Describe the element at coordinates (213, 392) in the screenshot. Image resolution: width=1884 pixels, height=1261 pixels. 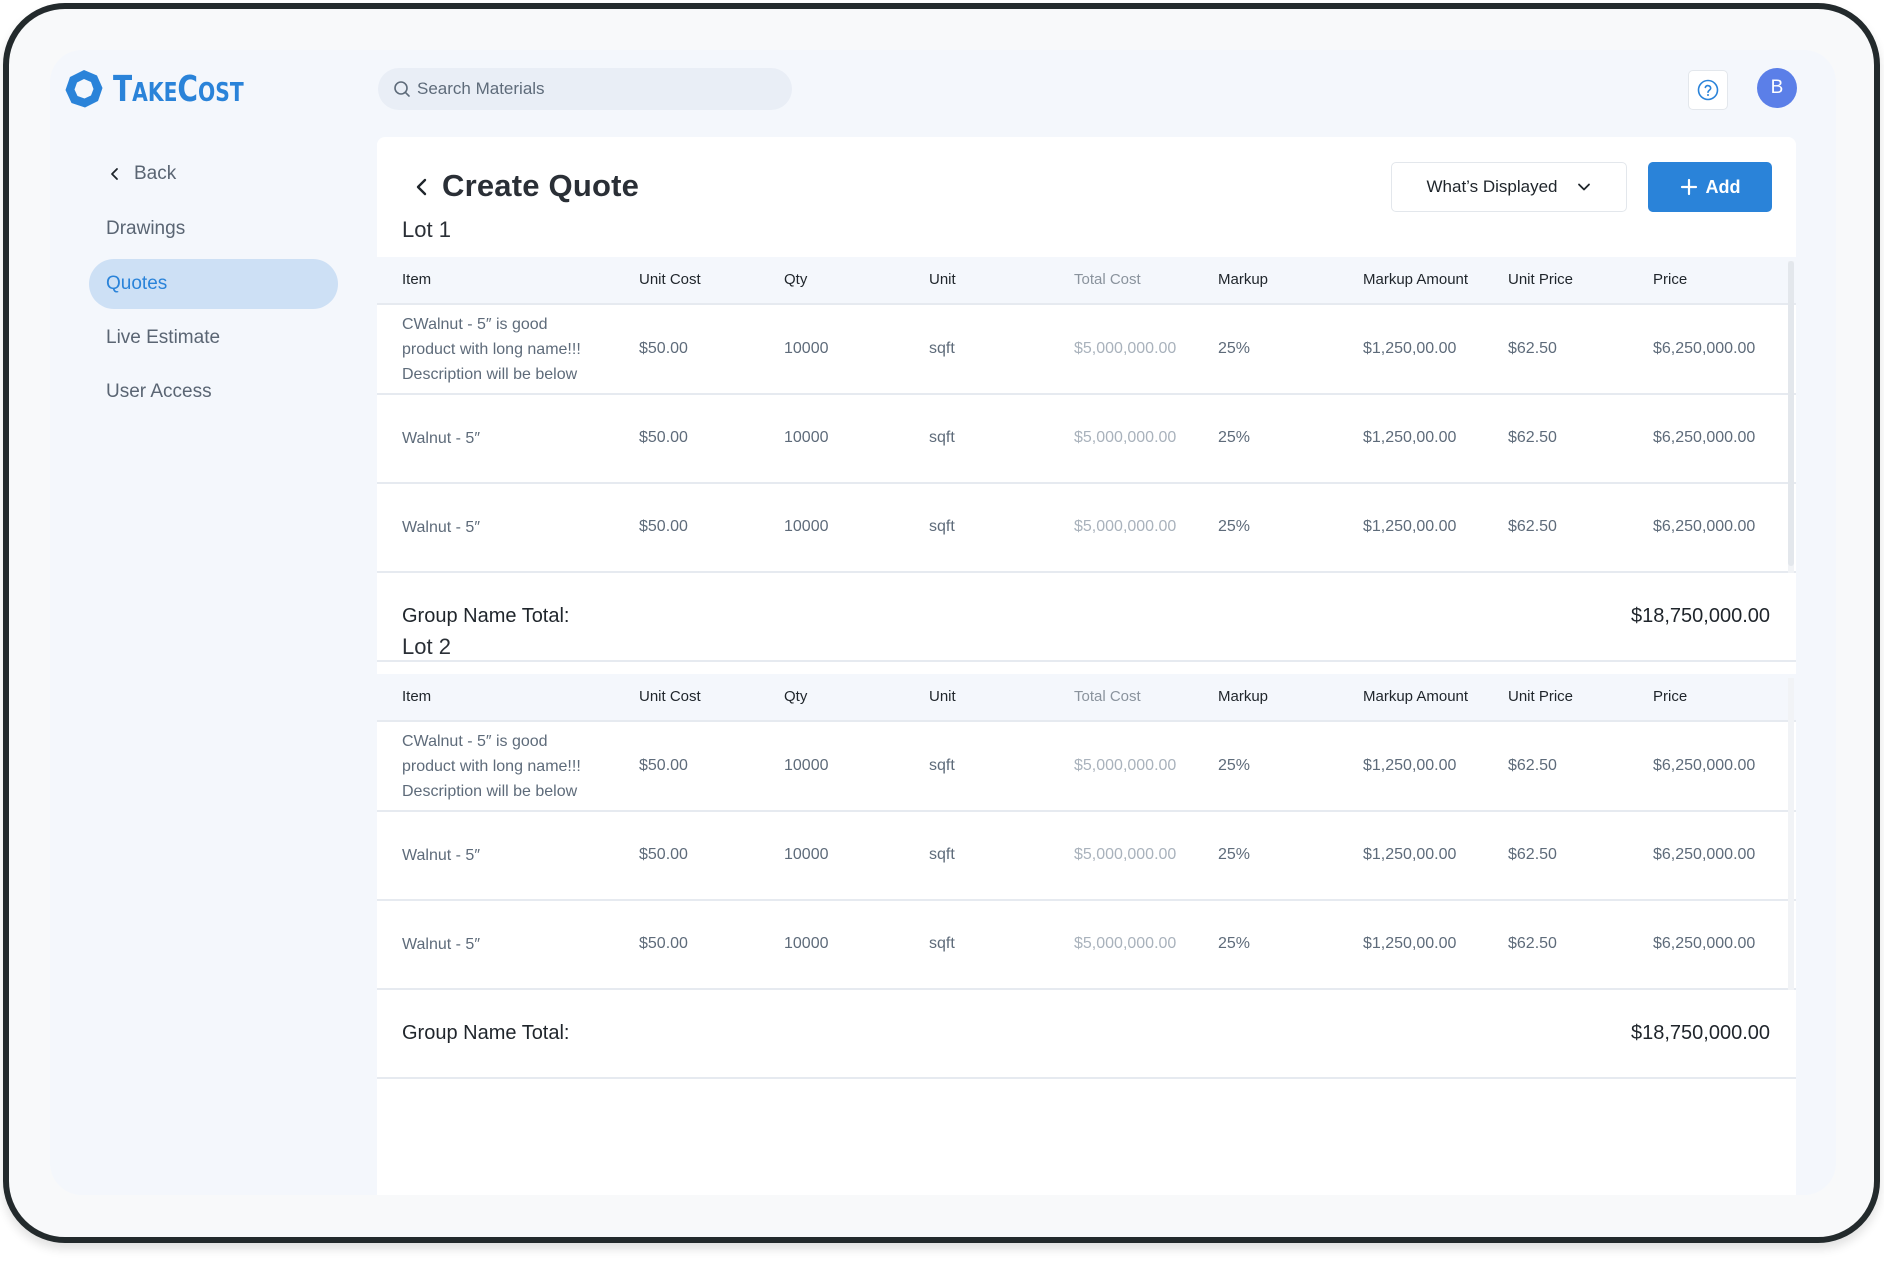
I see `sidebar-item-user-access: User Access` at that location.